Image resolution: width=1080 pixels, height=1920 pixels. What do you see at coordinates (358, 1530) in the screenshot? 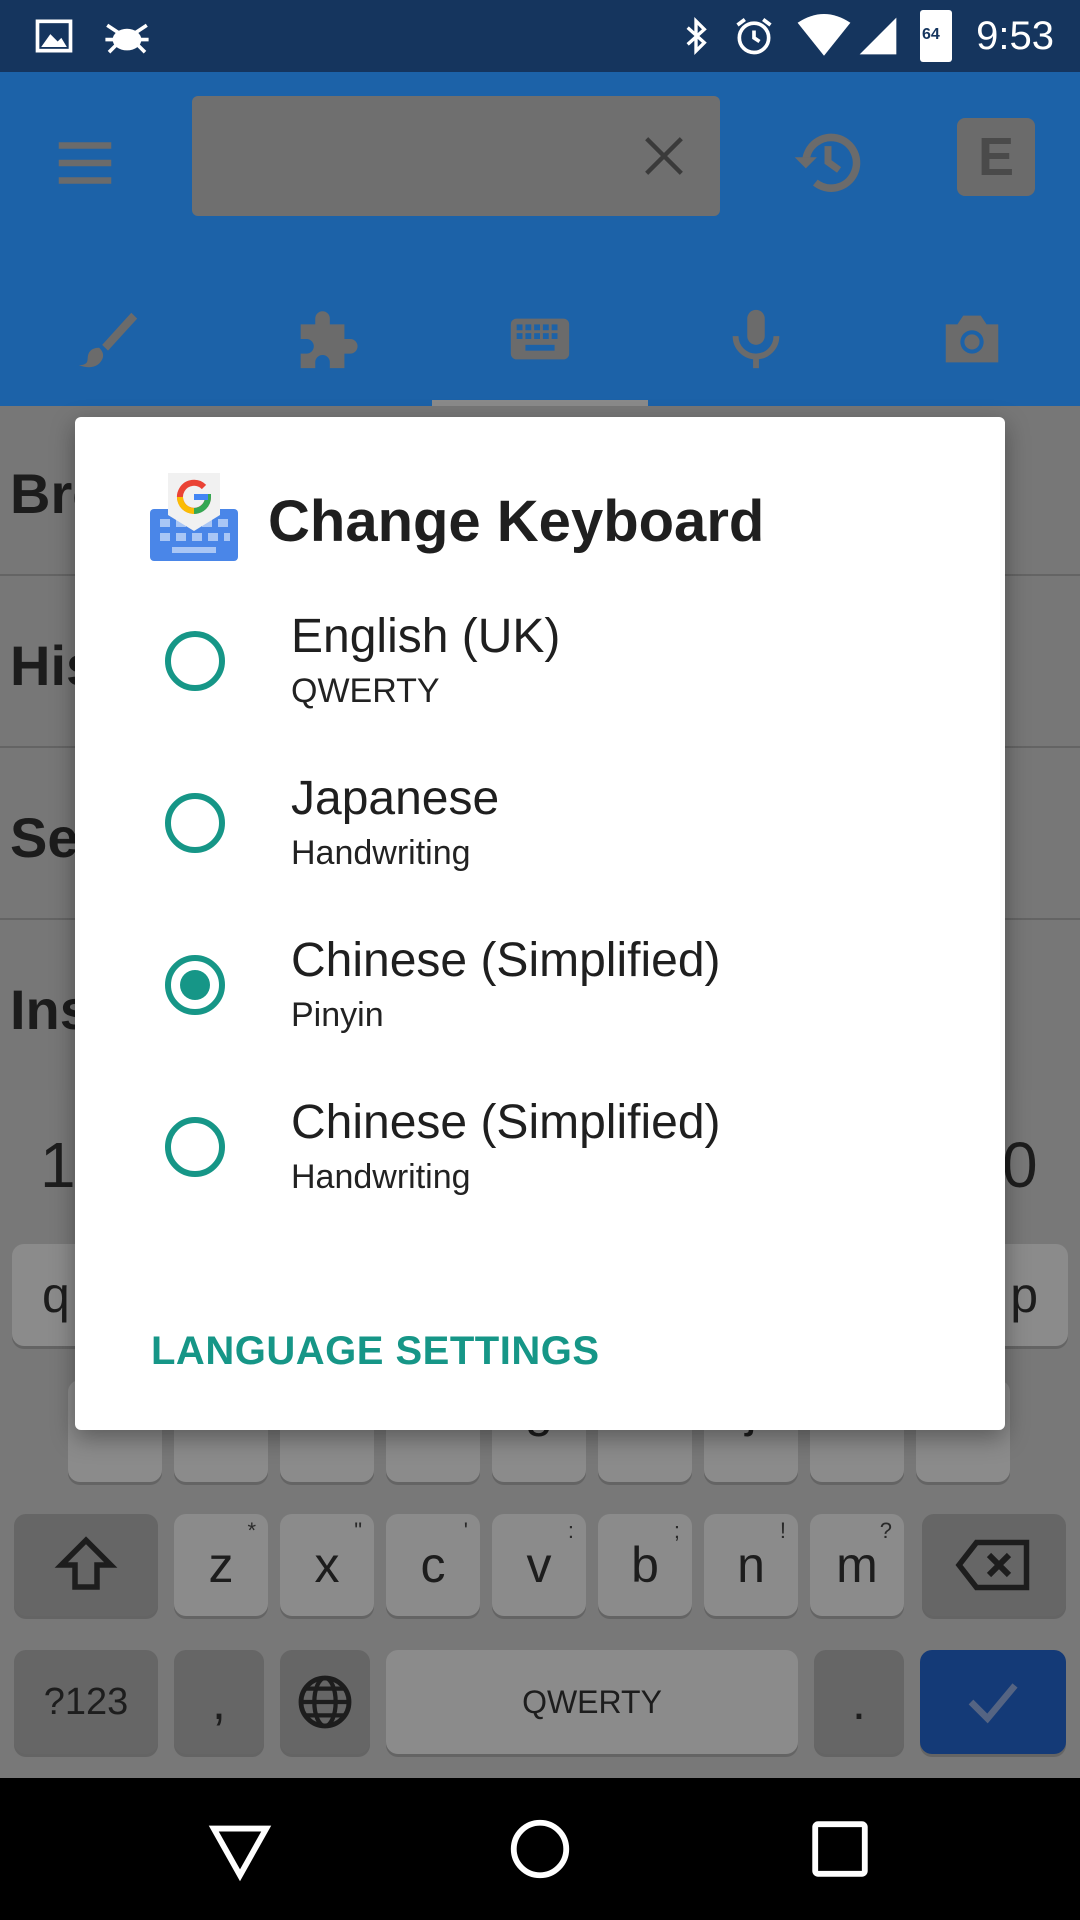
I see `key-hint: "` at bounding box center [358, 1530].